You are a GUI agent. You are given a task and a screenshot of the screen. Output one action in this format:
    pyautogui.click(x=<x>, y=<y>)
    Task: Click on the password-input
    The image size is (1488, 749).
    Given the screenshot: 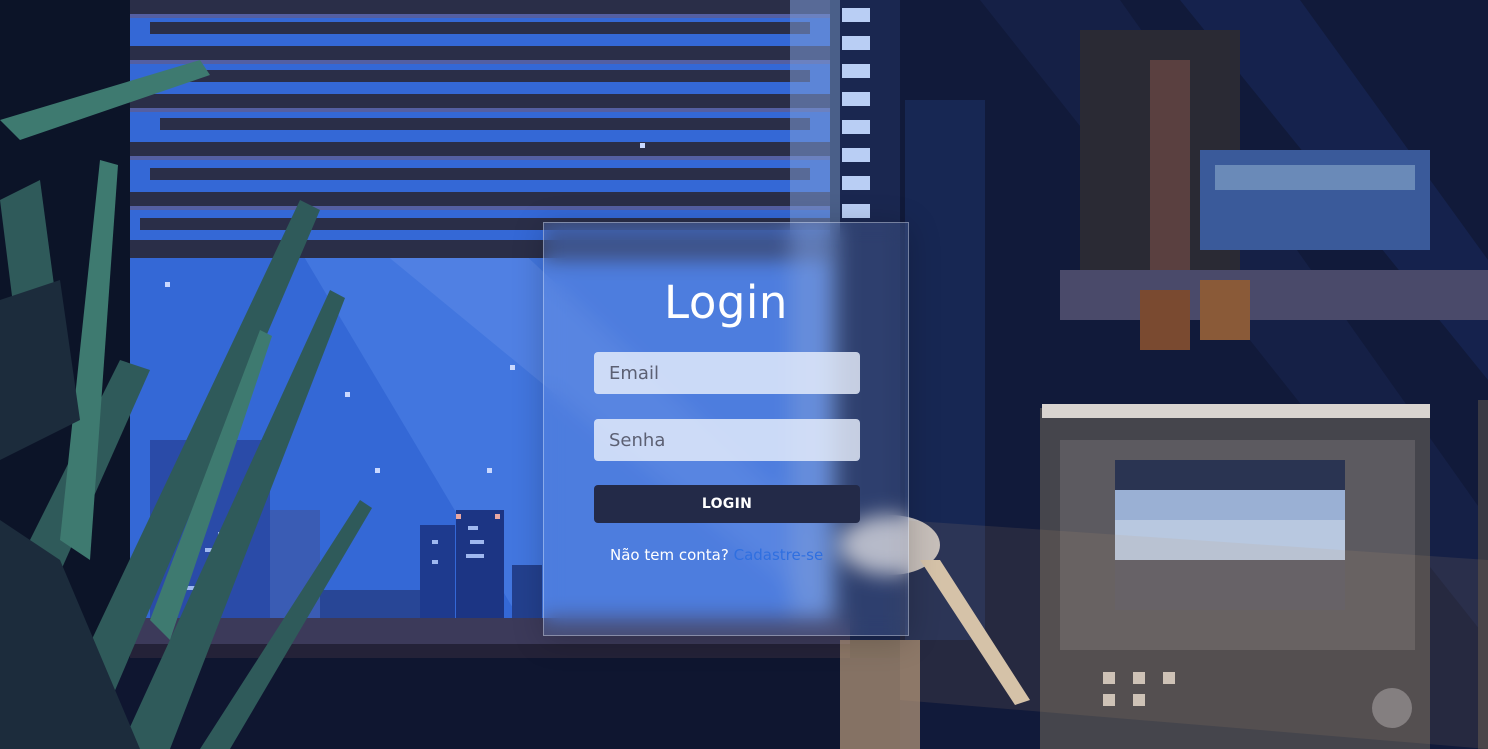 What is the action you would take?
    pyautogui.click(x=727, y=440)
    